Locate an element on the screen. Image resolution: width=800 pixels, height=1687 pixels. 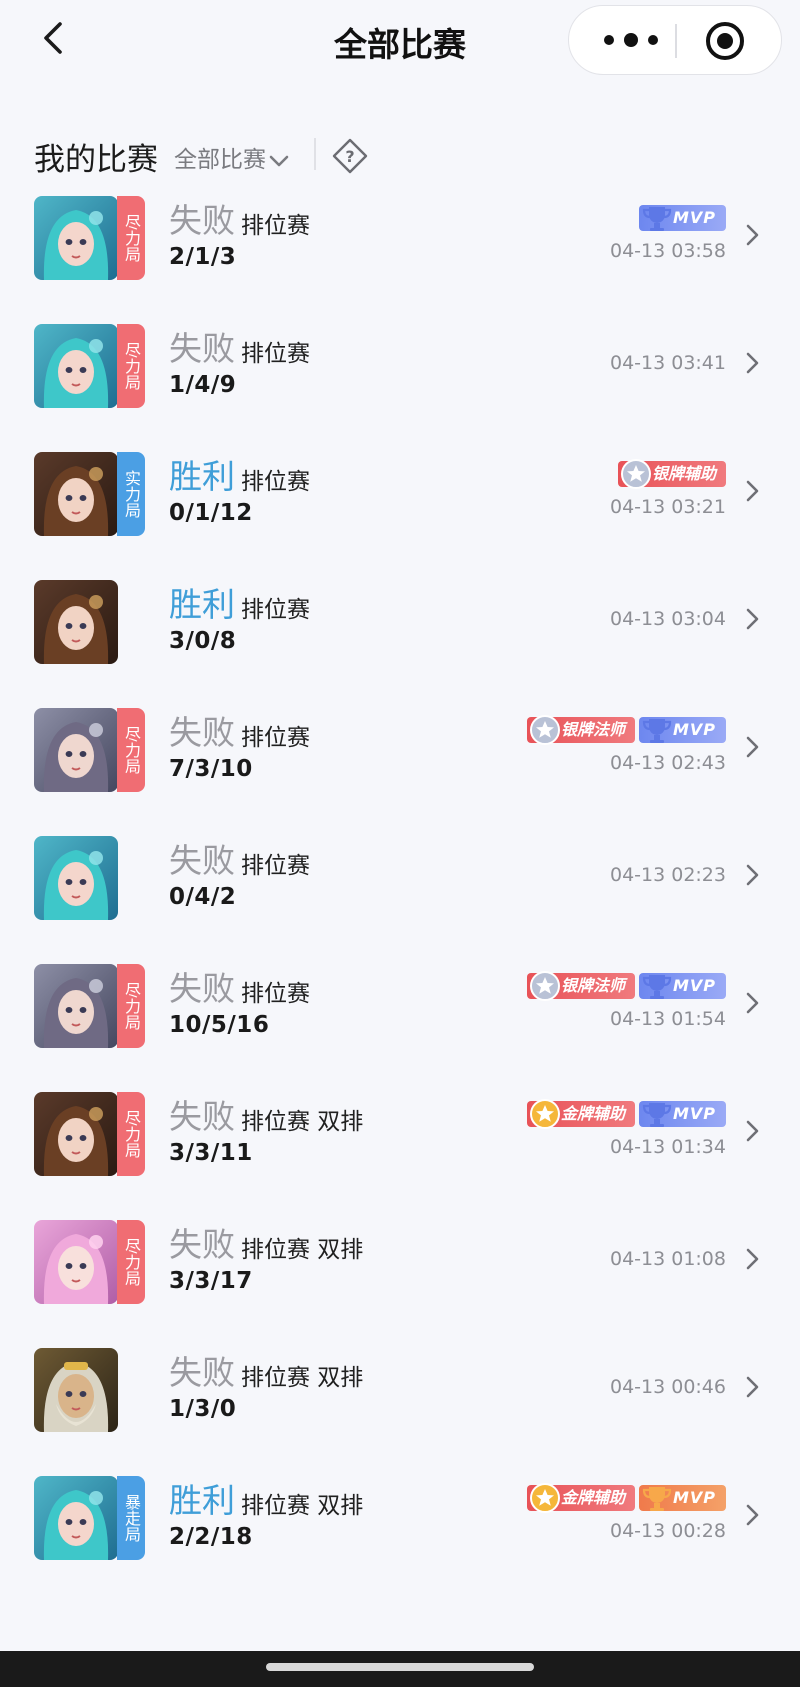
kda-score: 1/4/9 is located at coordinates (203, 385).